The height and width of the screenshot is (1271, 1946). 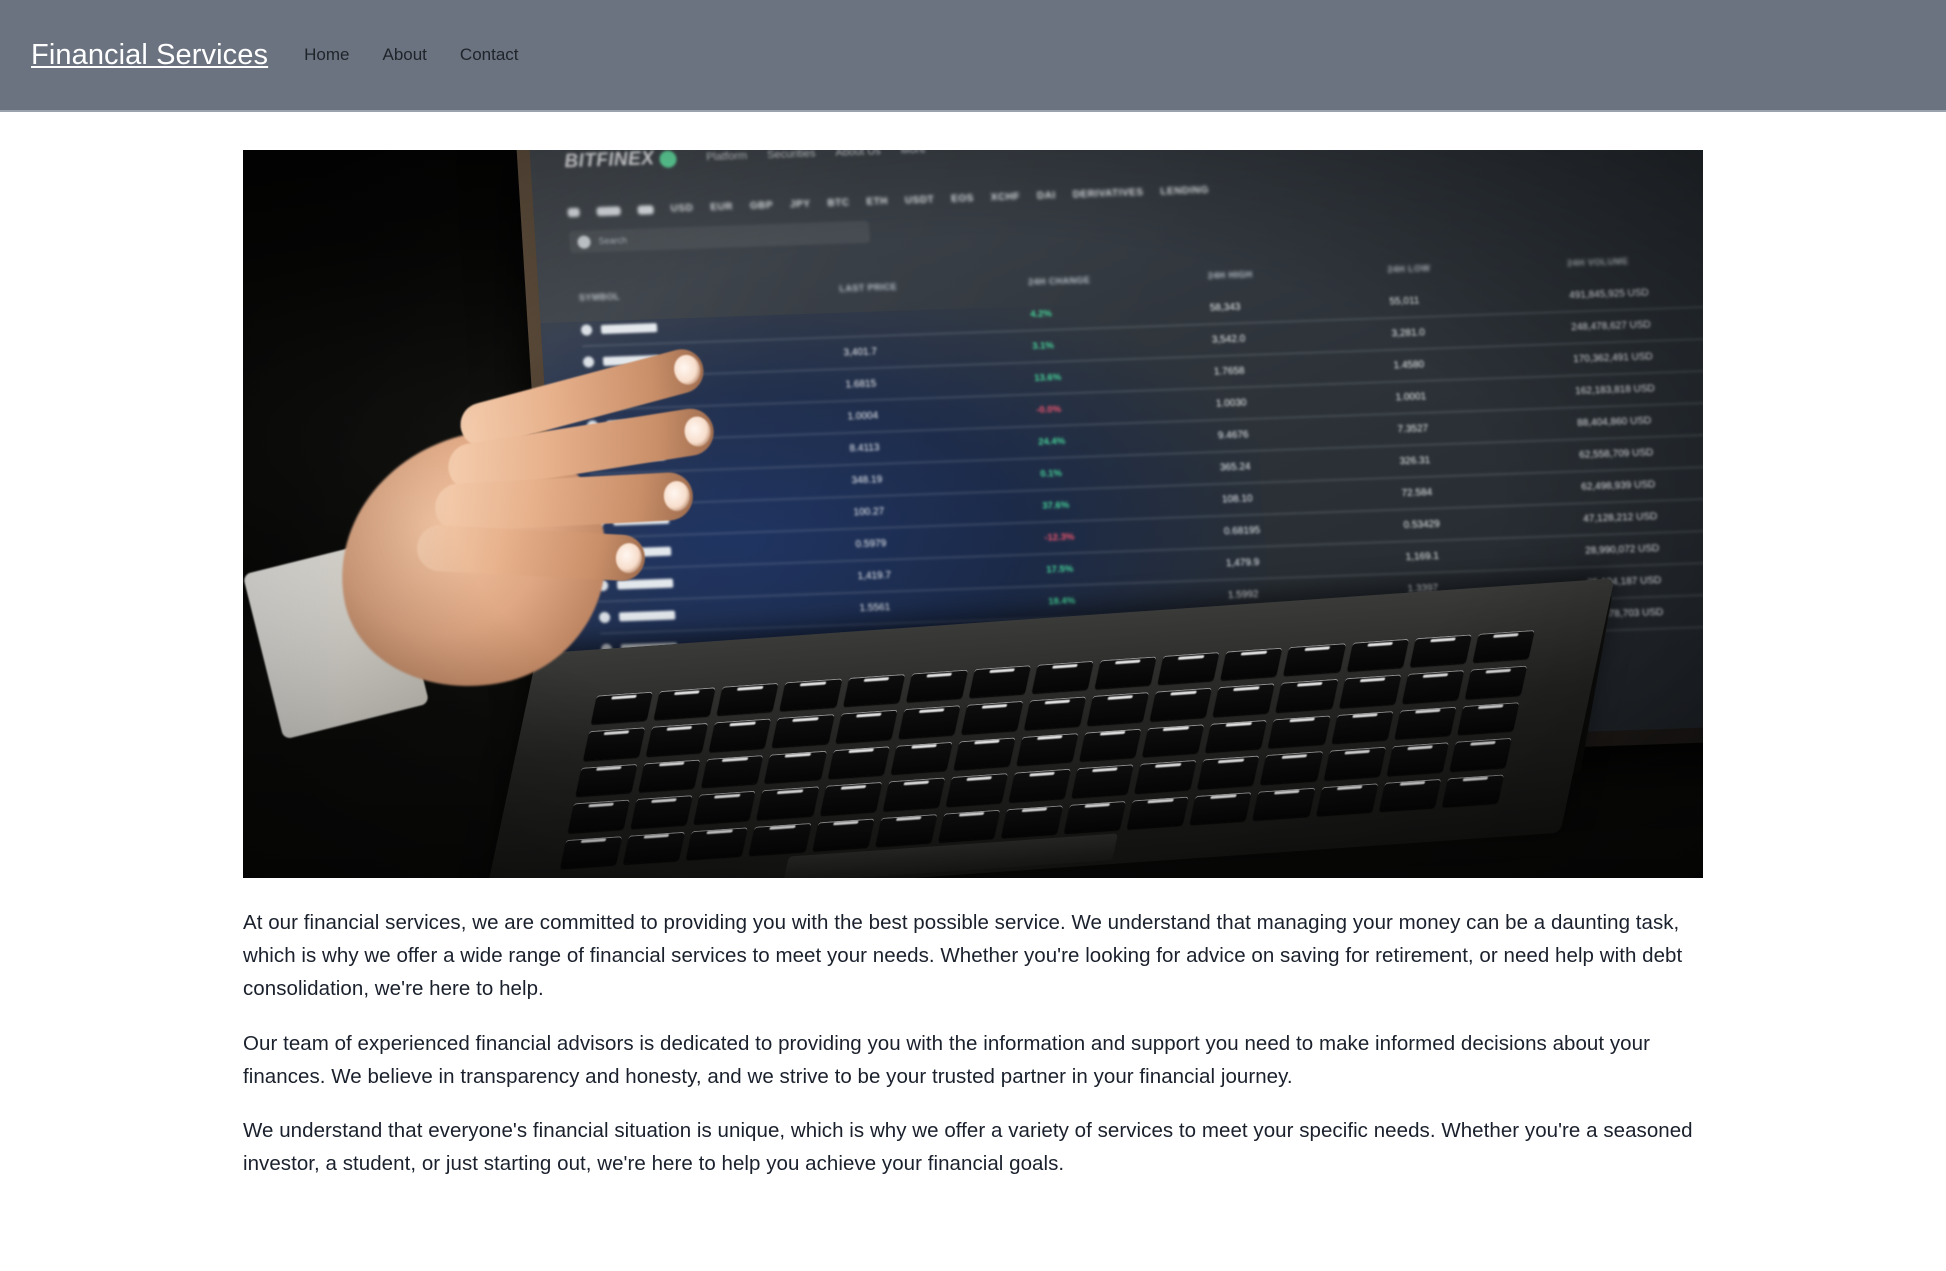 I want to click on brand-logo-link: Financial Services, so click(x=149, y=55).